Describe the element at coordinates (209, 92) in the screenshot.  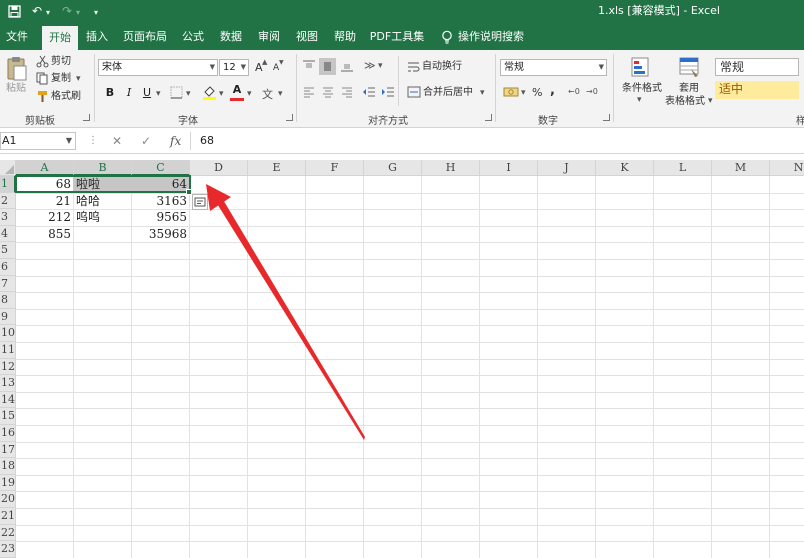
I see `fill-color-icon` at that location.